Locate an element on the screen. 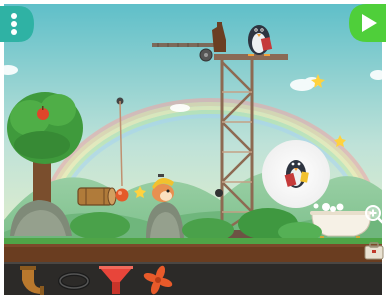  tray-part-rope is located at coordinates (74, 279).